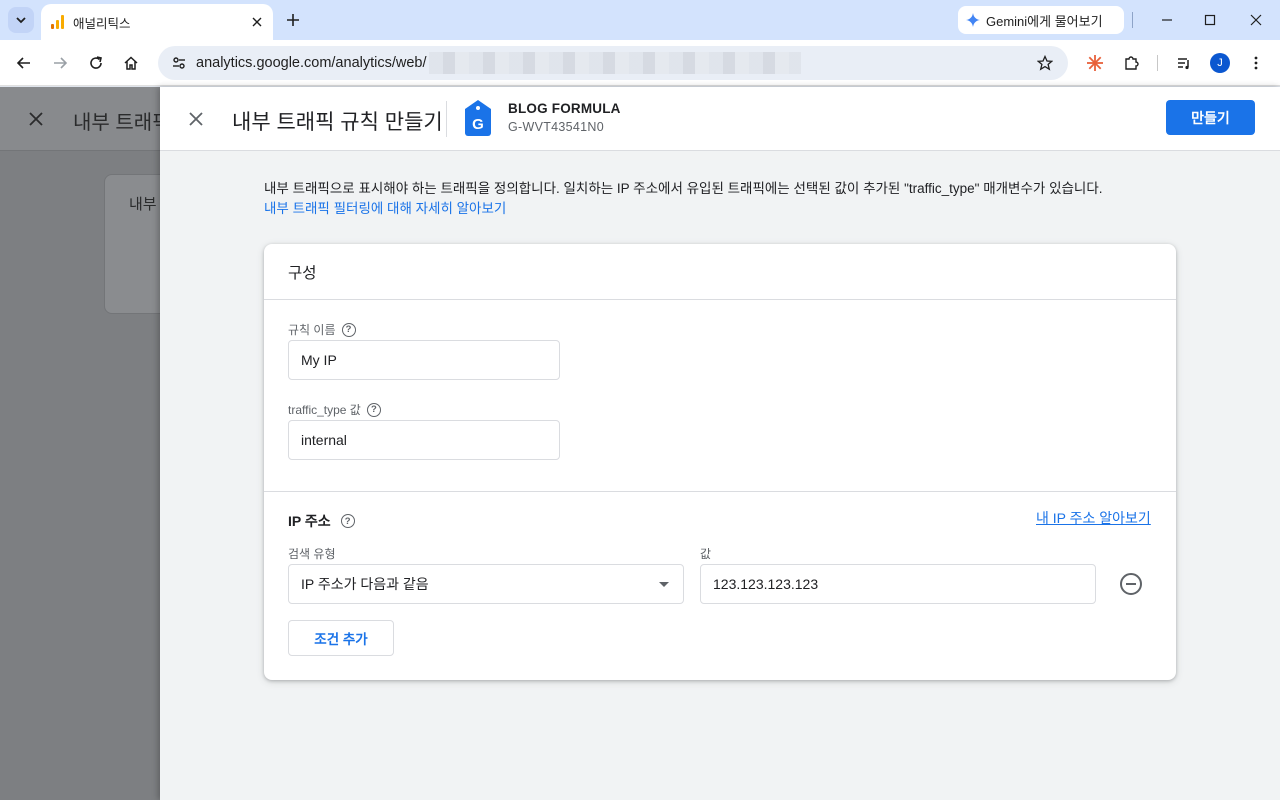 Image resolution: width=1280 pixels, height=800 pixels. Describe the element at coordinates (312, 330) in the screenshot. I see `rule-name-label-text: 규칙 이름` at that location.